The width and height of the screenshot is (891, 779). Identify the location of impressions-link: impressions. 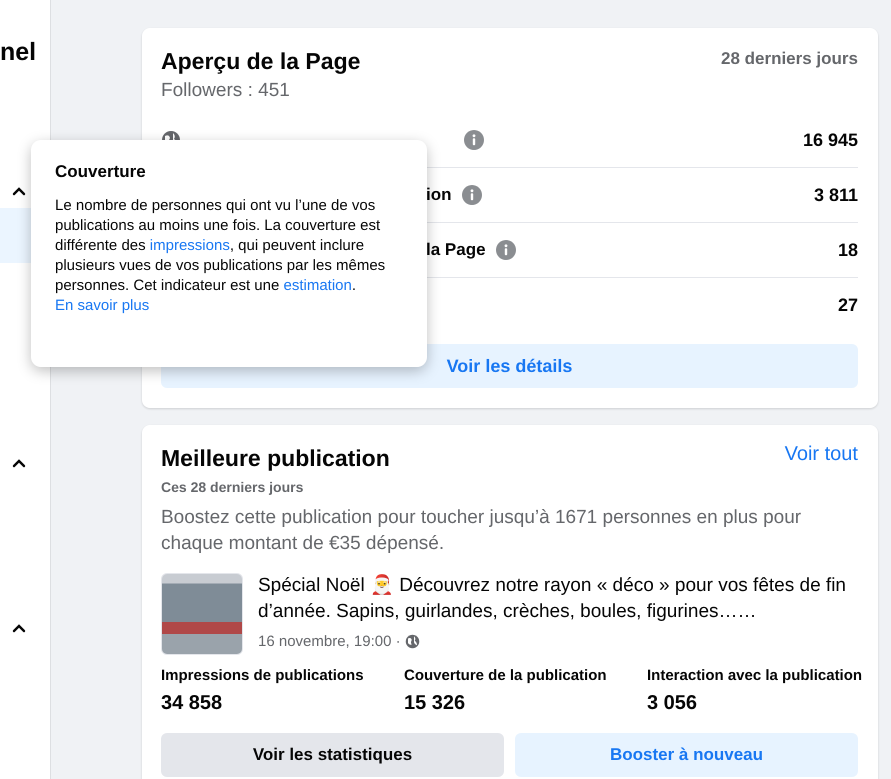
(190, 245).